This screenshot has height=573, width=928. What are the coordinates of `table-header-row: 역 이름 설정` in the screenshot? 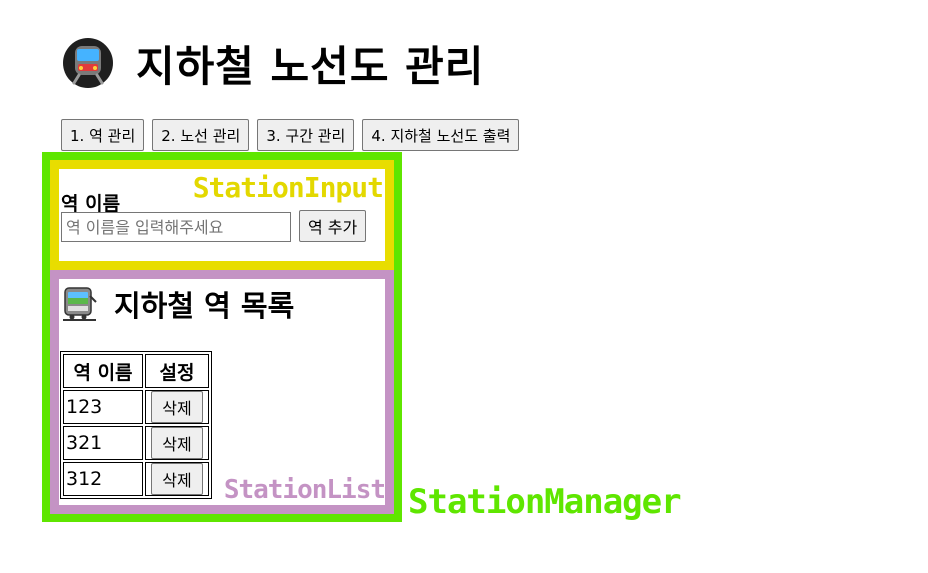 It's located at (136, 371).